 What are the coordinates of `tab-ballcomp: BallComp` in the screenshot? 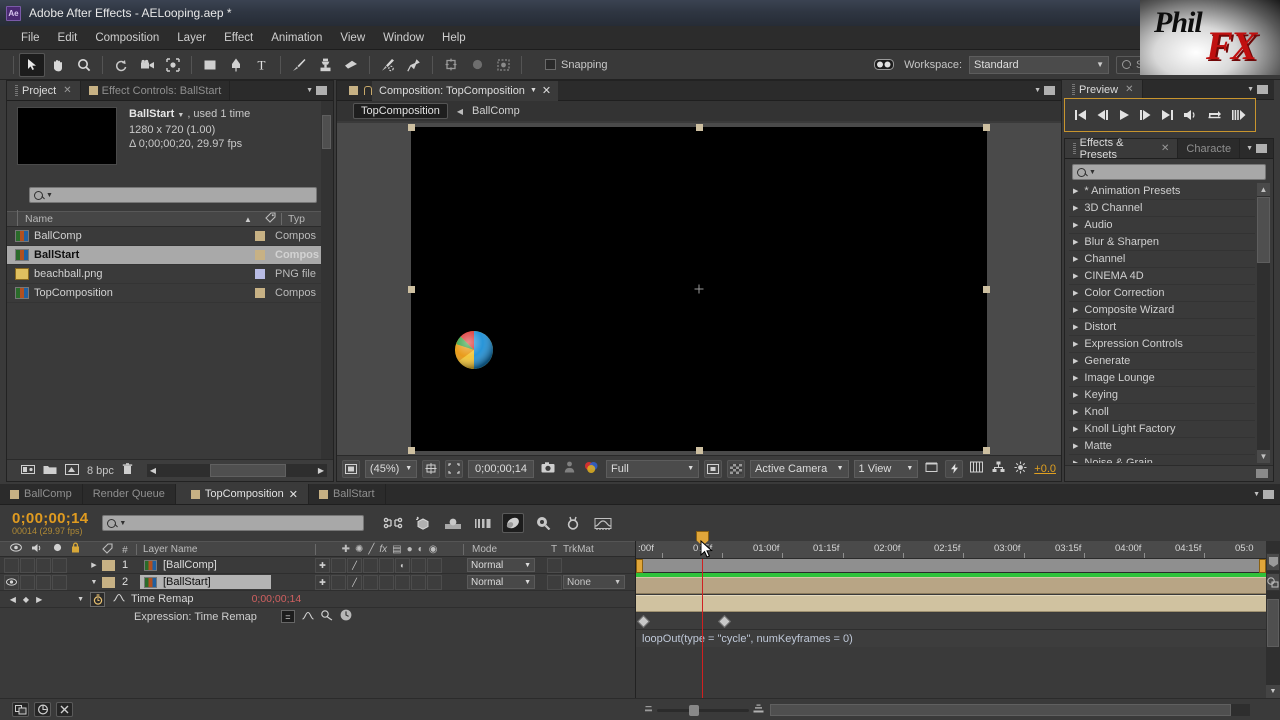 It's located at (41, 494).